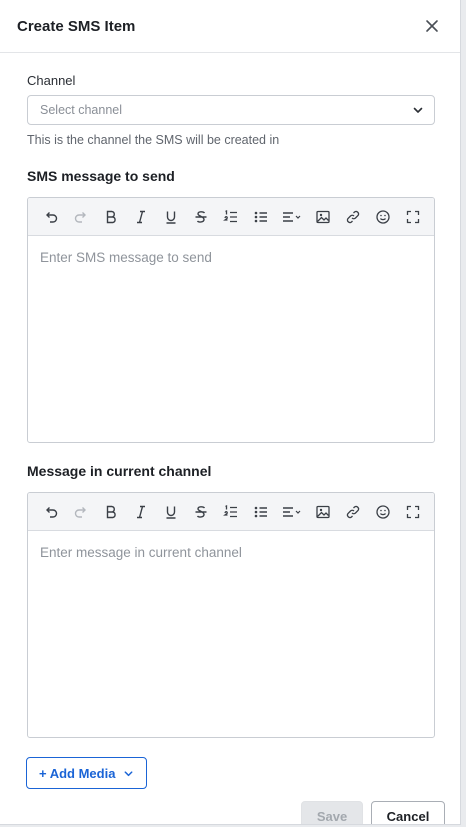 The image size is (466, 827). Describe the element at coordinates (332, 812) in the screenshot. I see `save-button: Save` at that location.